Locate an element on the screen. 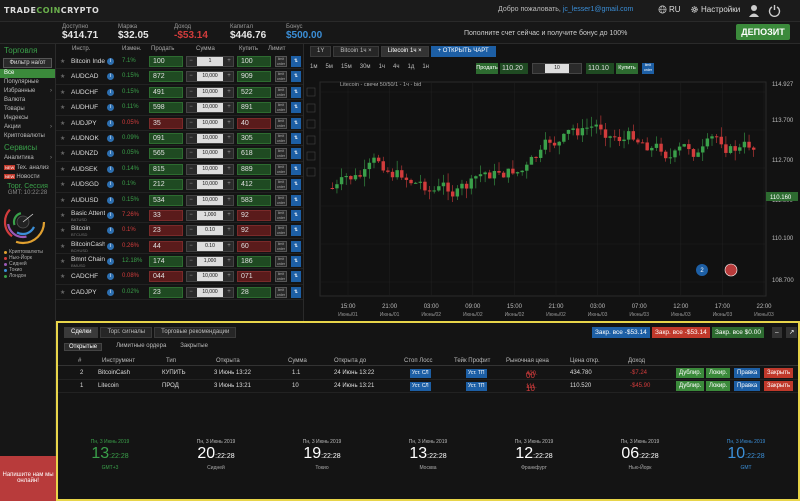 This screenshot has width=800, height=501. sell-price-button: 44 is located at coordinates (166, 246).